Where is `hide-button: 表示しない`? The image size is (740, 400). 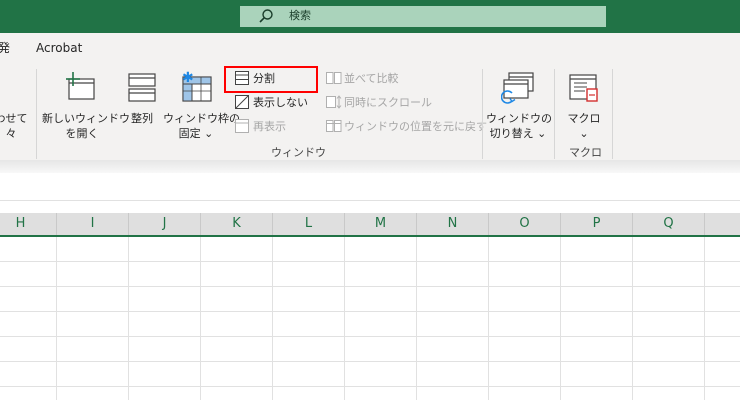
hide-button: 表示しない is located at coordinates (275, 103).